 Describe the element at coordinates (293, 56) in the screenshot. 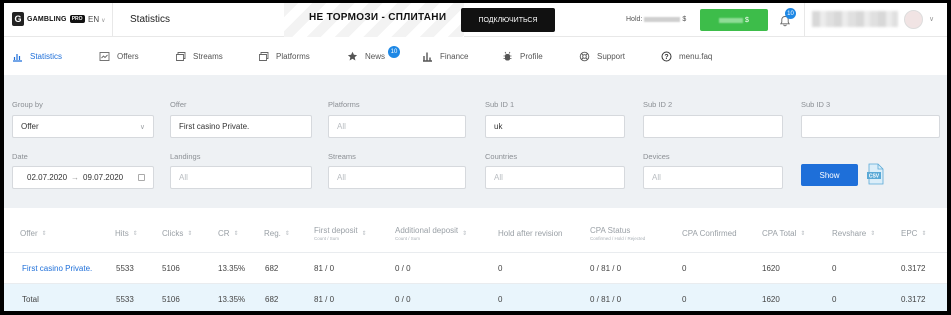

I see `nav-item-label: Platforms` at that location.